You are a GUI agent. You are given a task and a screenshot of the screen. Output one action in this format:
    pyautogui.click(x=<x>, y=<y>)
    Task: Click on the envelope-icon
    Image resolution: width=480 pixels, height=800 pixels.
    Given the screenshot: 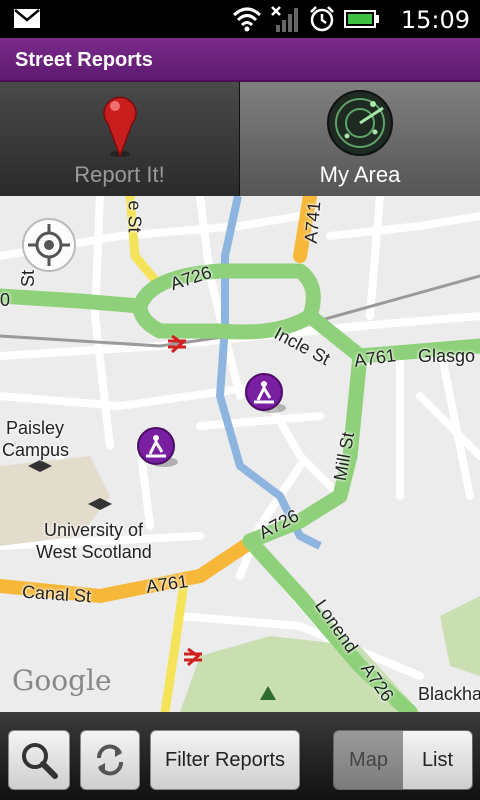 What is the action you would take?
    pyautogui.click(x=27, y=18)
    